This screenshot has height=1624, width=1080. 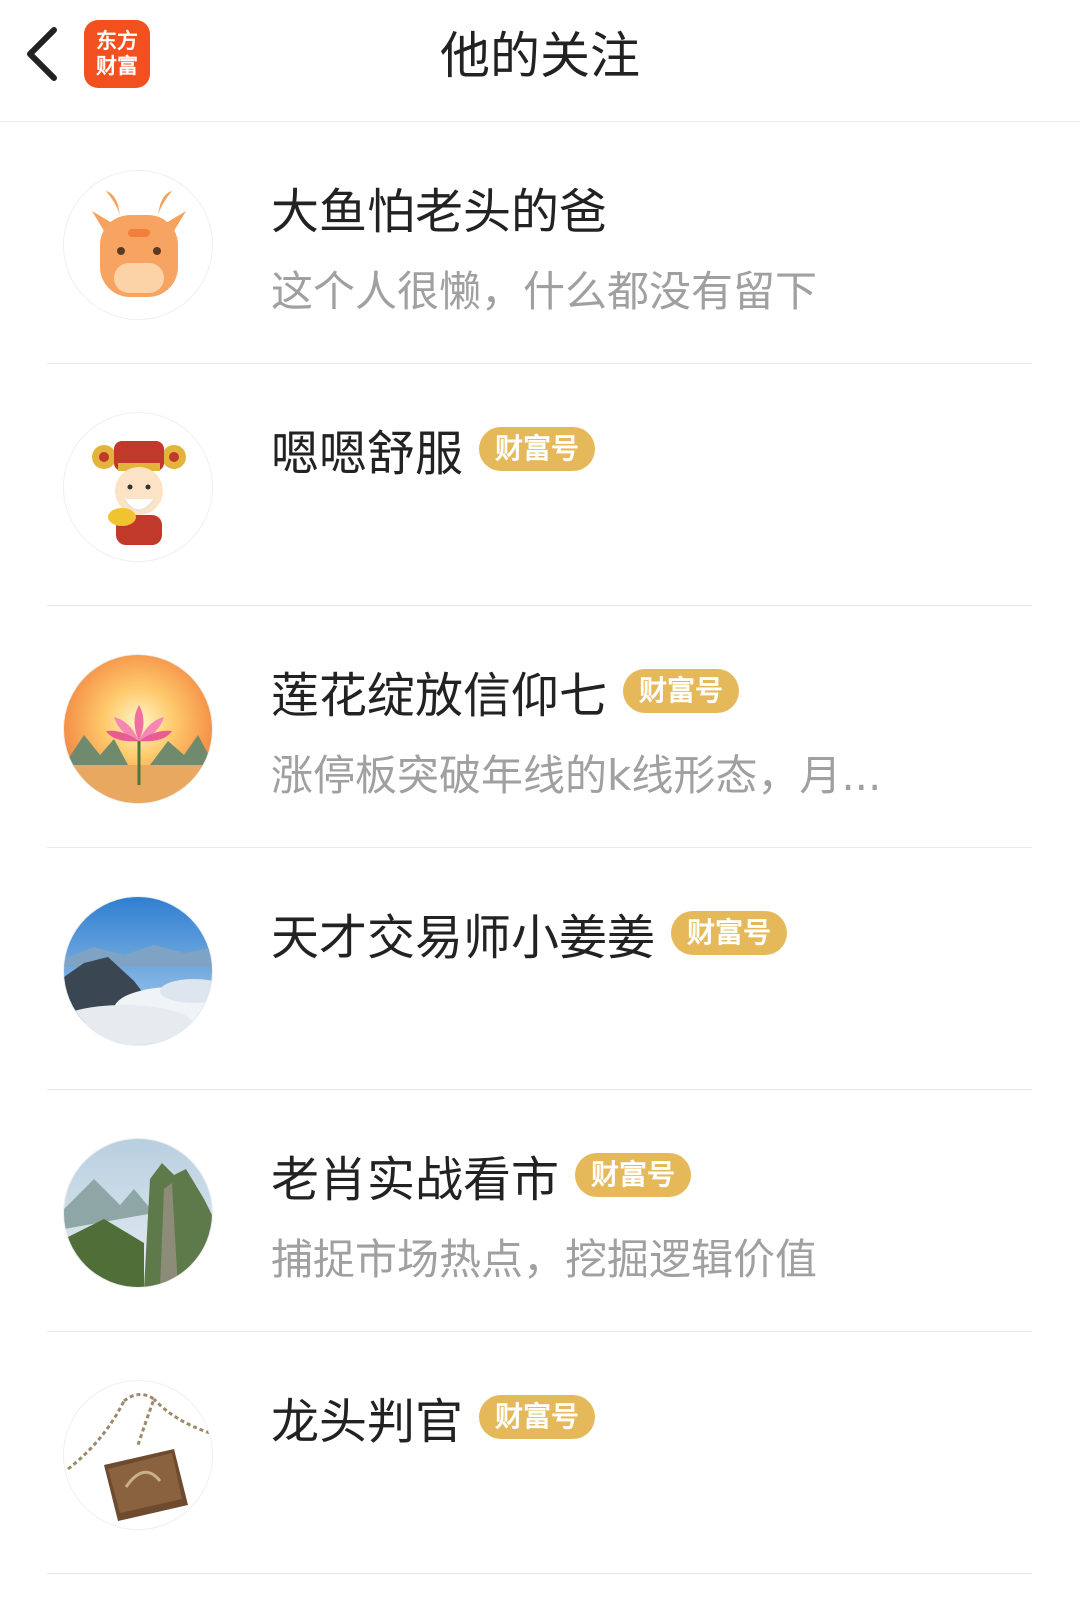 What do you see at coordinates (544, 1259) in the screenshot?
I see `user-bio: 捕捉市场热点，挖掘逻辑价值` at bounding box center [544, 1259].